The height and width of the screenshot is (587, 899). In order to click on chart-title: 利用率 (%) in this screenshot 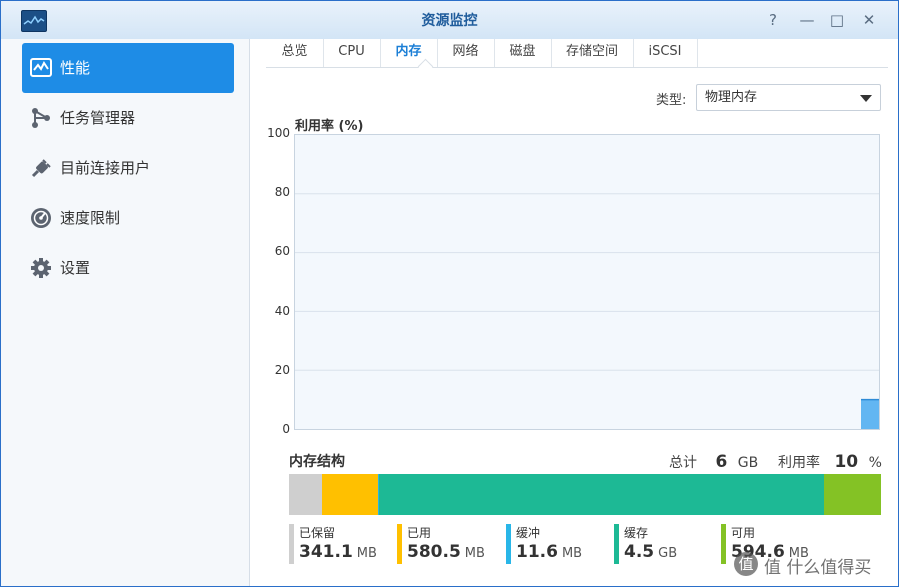, I will do `click(329, 126)`.